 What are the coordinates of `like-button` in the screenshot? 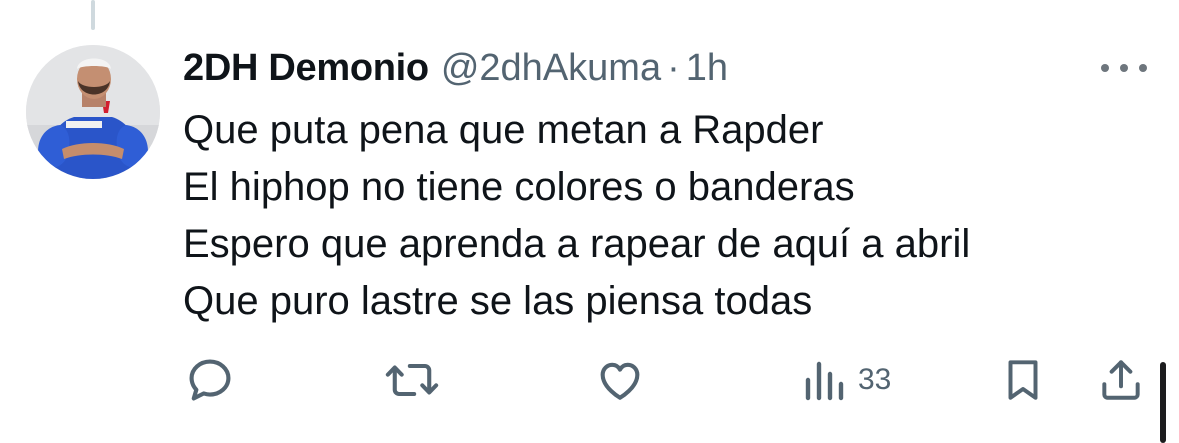 It's located at (620, 380).